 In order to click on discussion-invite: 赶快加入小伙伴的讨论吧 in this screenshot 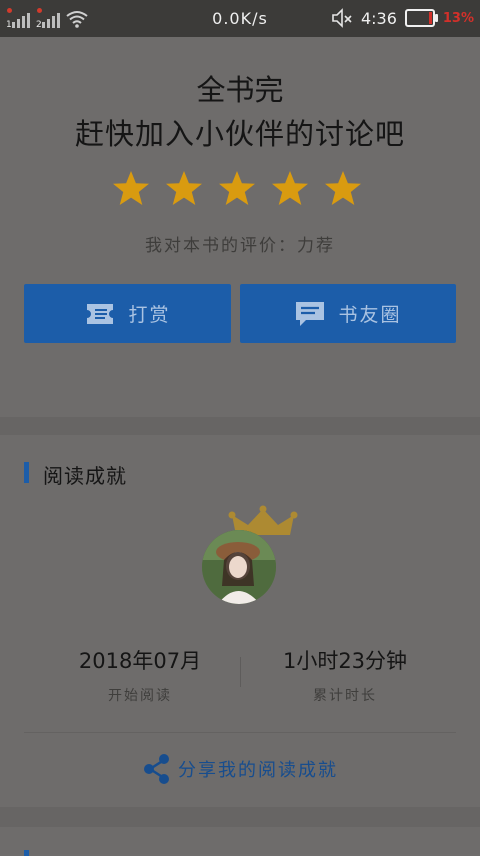, I will do `click(239, 134)`.